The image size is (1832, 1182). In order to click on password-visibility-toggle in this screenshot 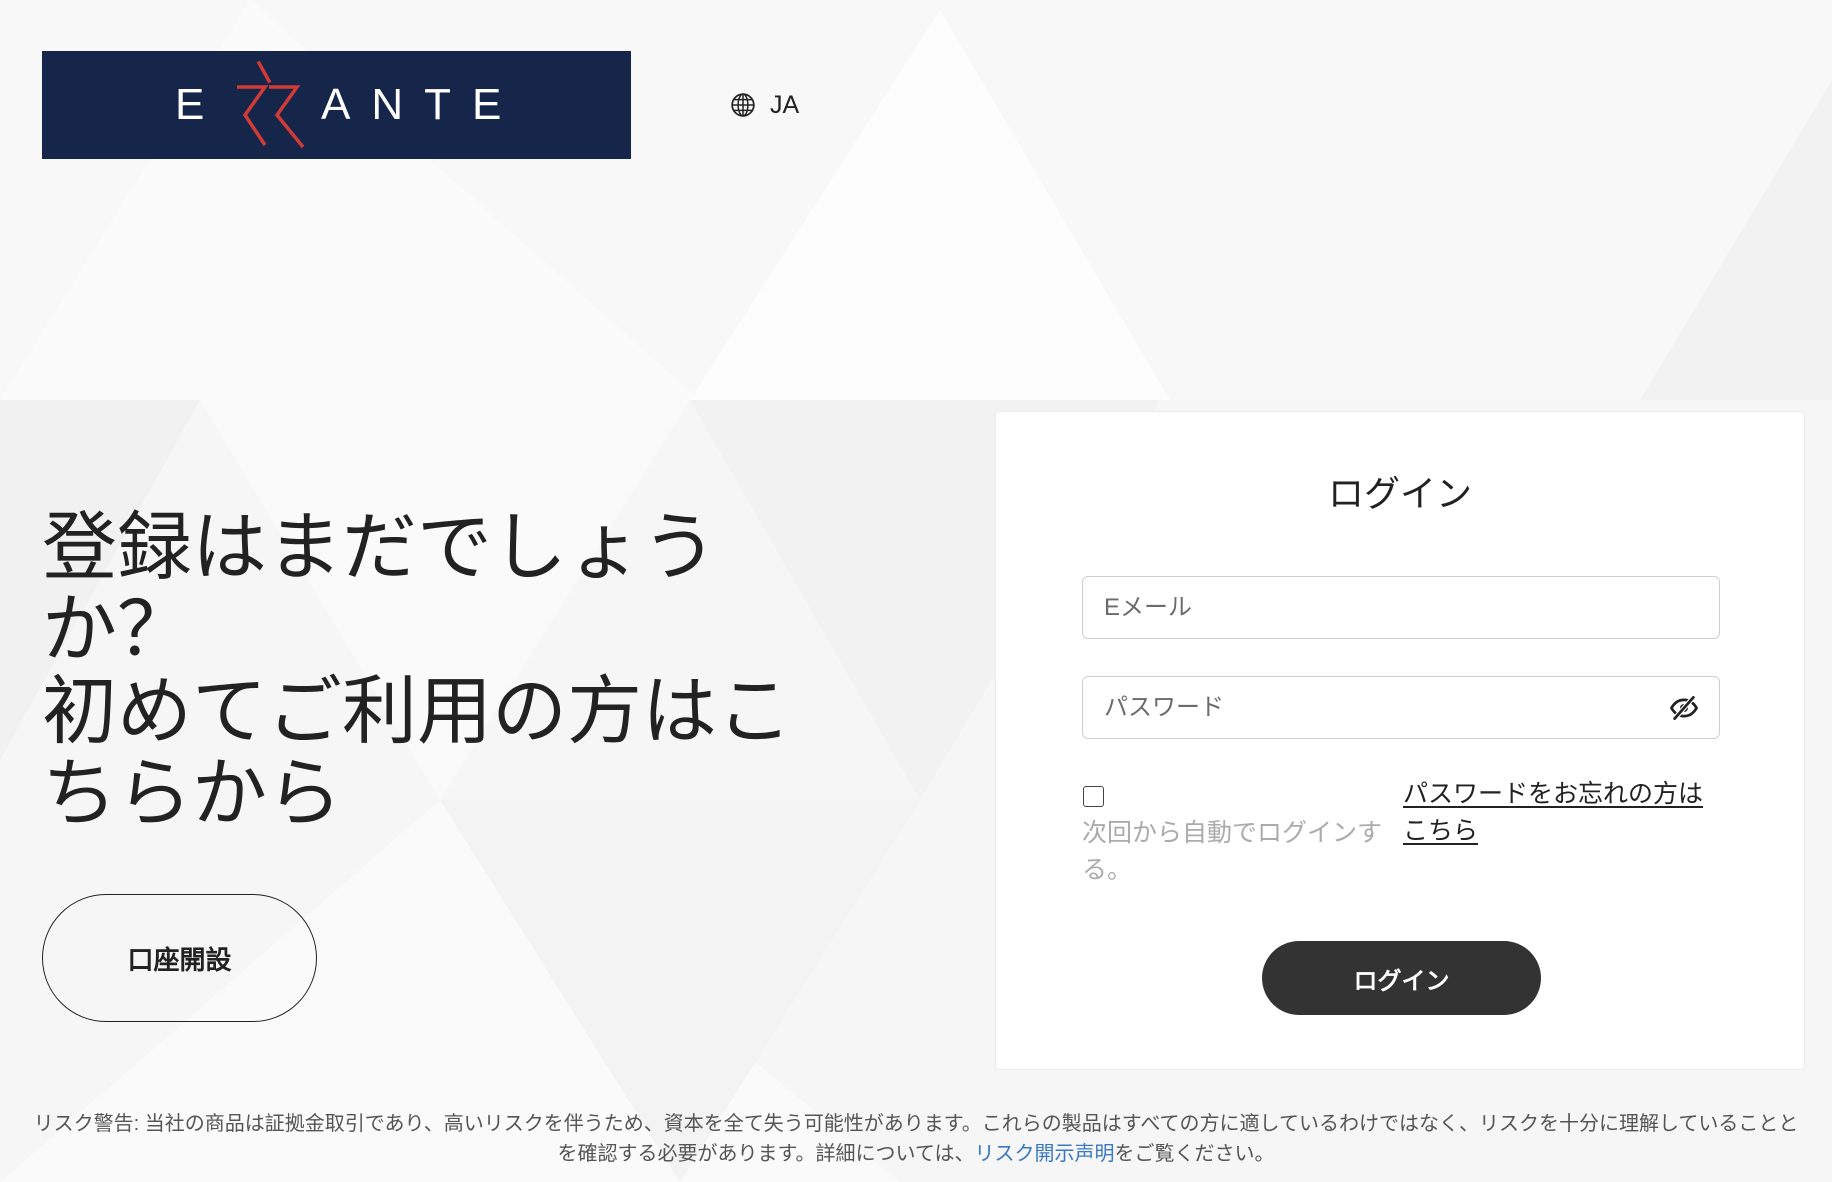, I will do `click(1684, 708)`.